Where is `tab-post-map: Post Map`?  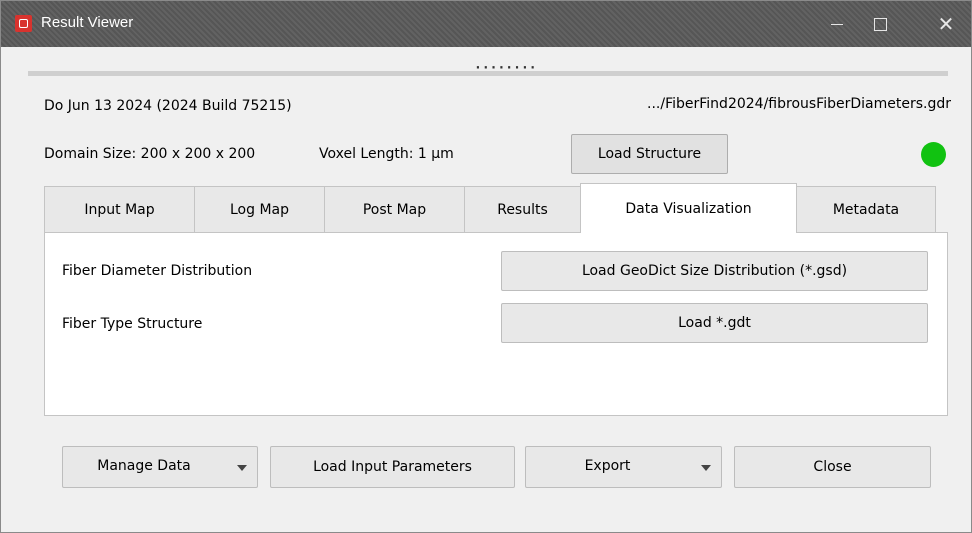 tab-post-map: Post Map is located at coordinates (394, 209).